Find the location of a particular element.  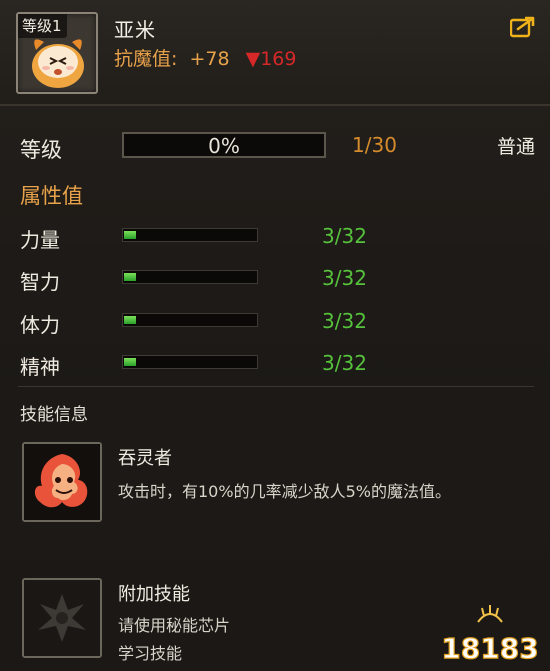

quality-label: 普通 is located at coordinates (516, 147).